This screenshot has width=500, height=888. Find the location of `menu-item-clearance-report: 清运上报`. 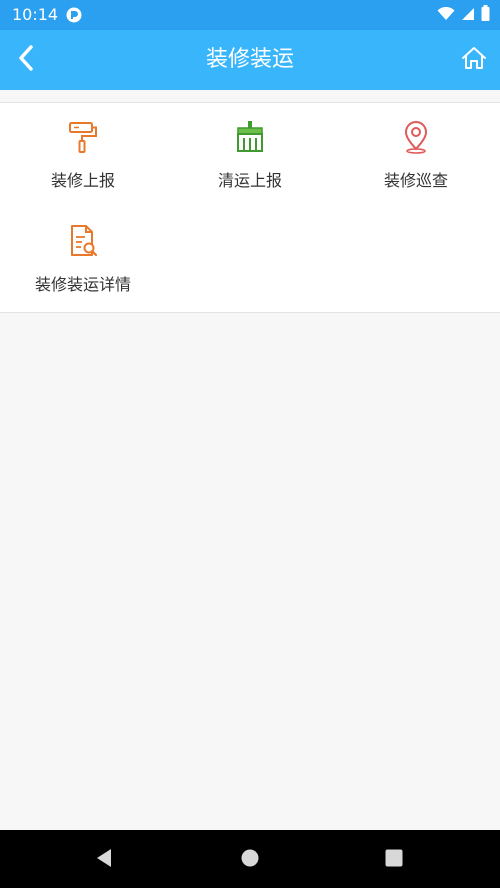

menu-item-clearance-report: 清运上报 is located at coordinates (250, 153).